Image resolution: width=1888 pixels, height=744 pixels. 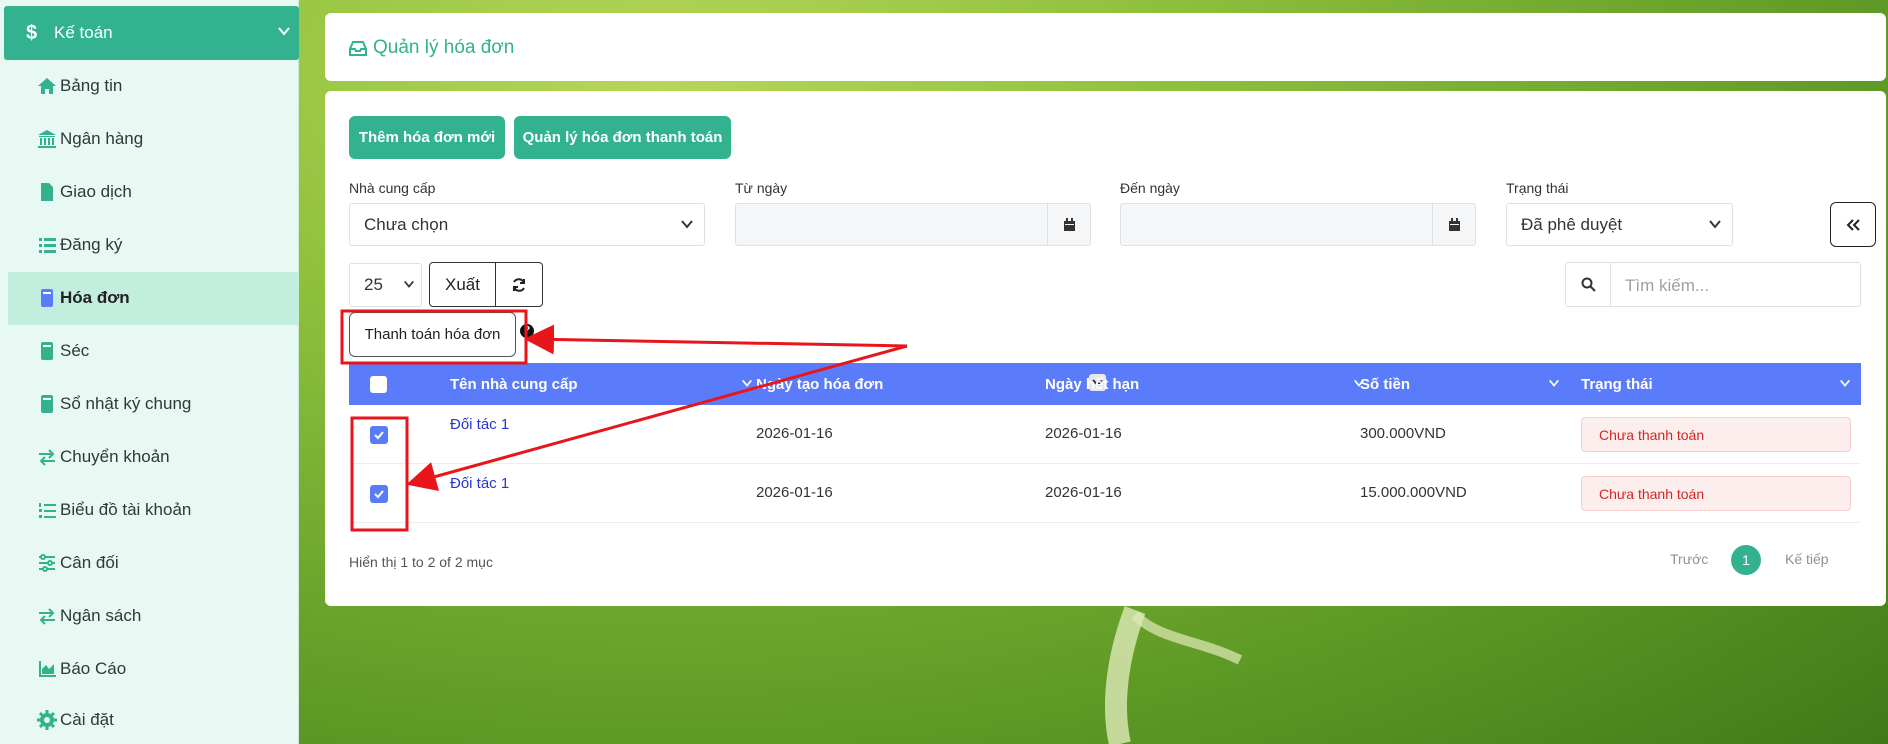 I want to click on sidebar-item-label: Ngân sách, so click(x=101, y=615).